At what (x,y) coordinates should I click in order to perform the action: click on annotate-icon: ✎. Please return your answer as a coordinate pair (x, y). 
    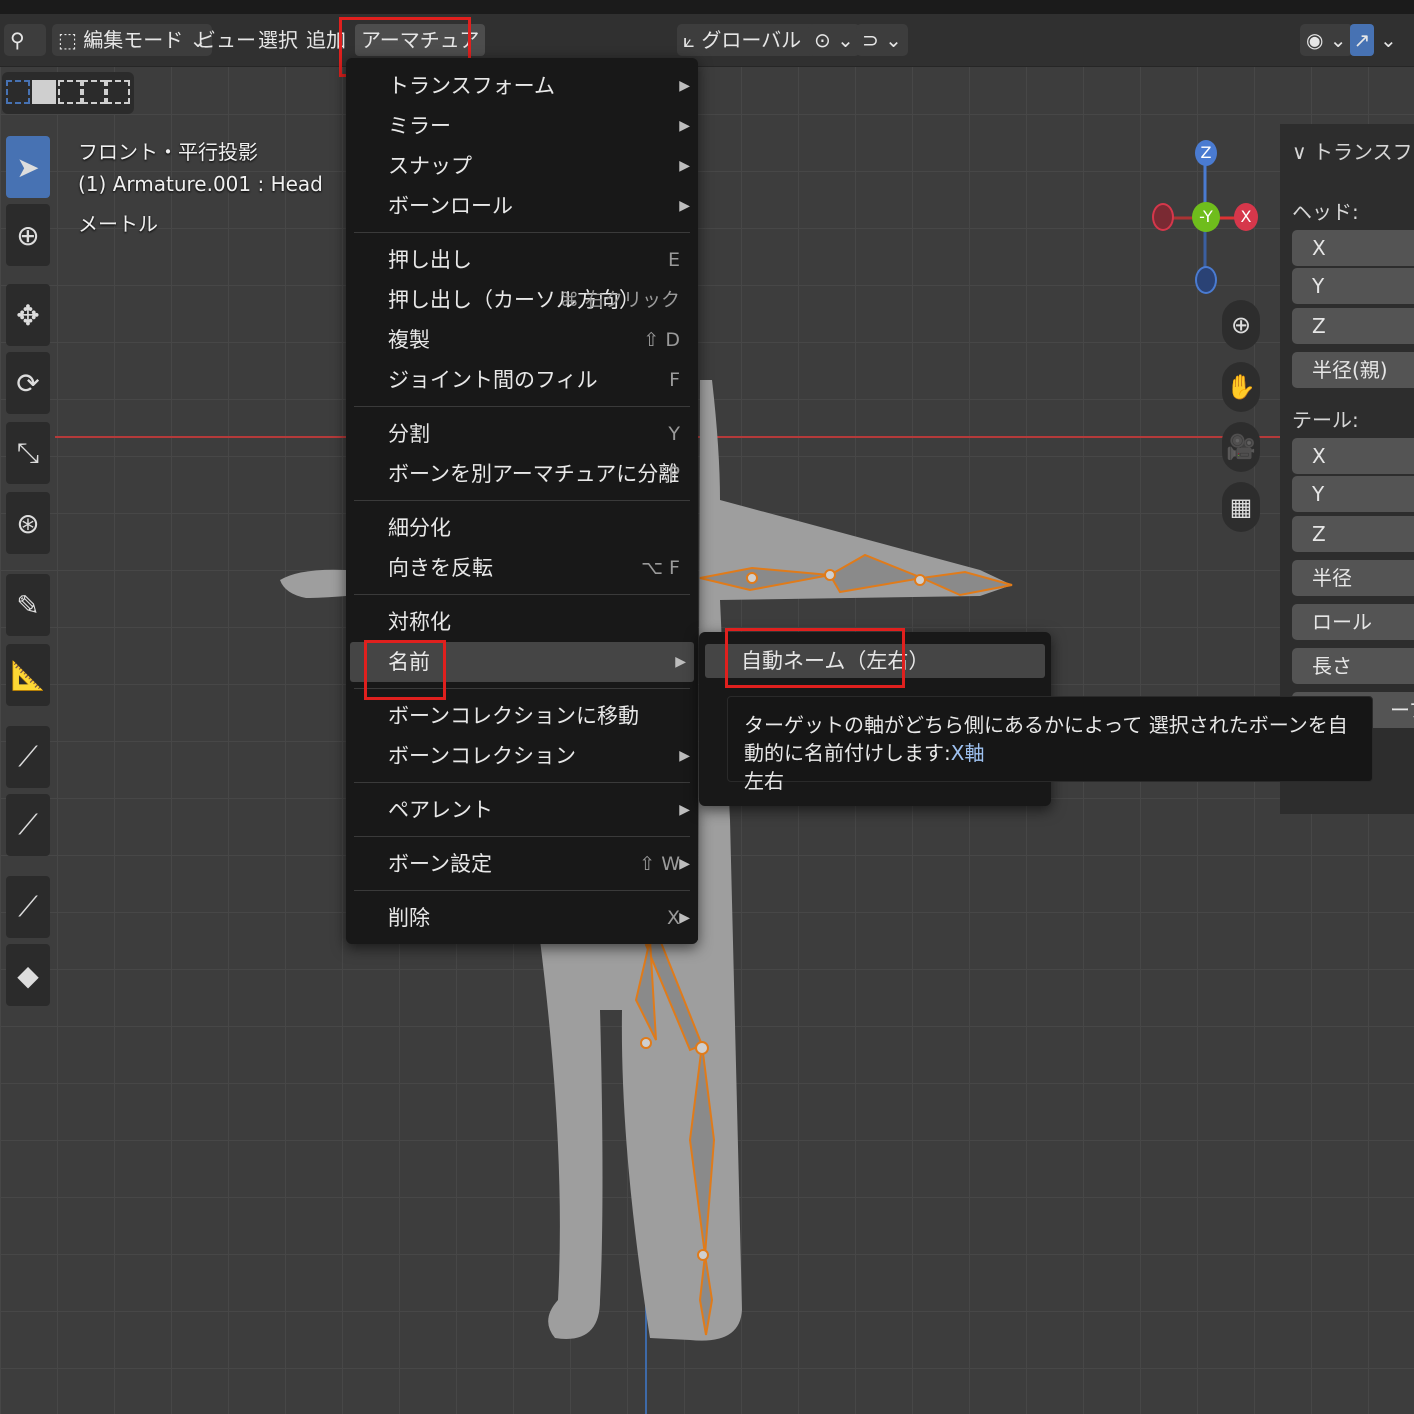
    Looking at the image, I should click on (28, 605).